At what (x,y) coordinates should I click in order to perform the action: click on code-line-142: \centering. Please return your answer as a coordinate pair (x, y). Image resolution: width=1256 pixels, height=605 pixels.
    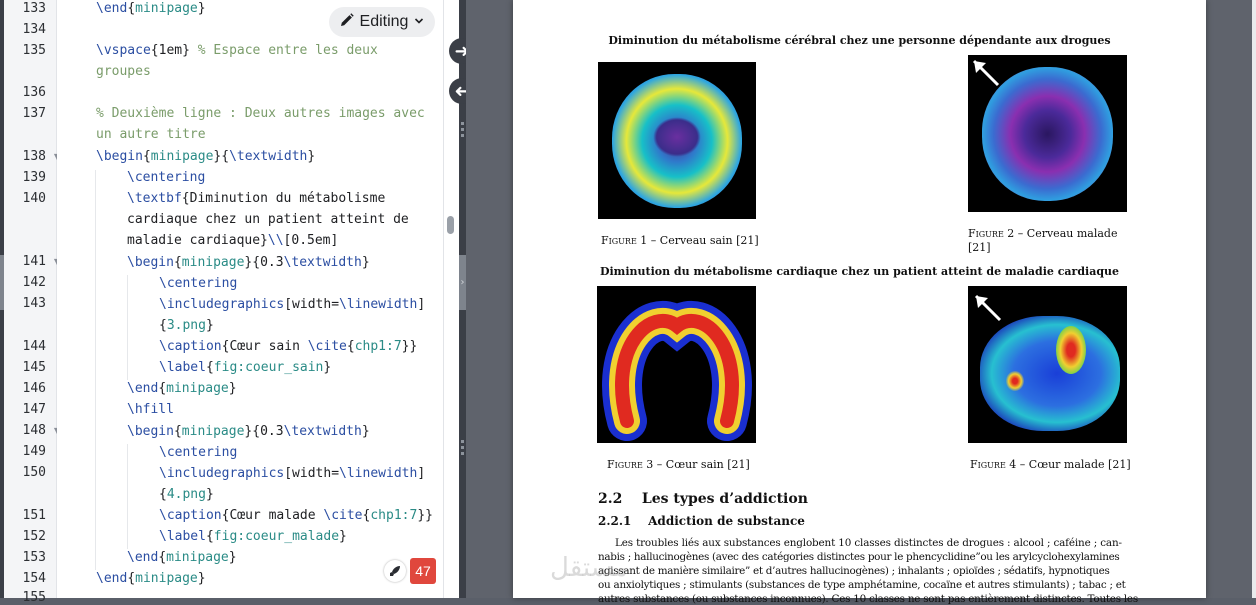
    Looking at the image, I should click on (198, 283).